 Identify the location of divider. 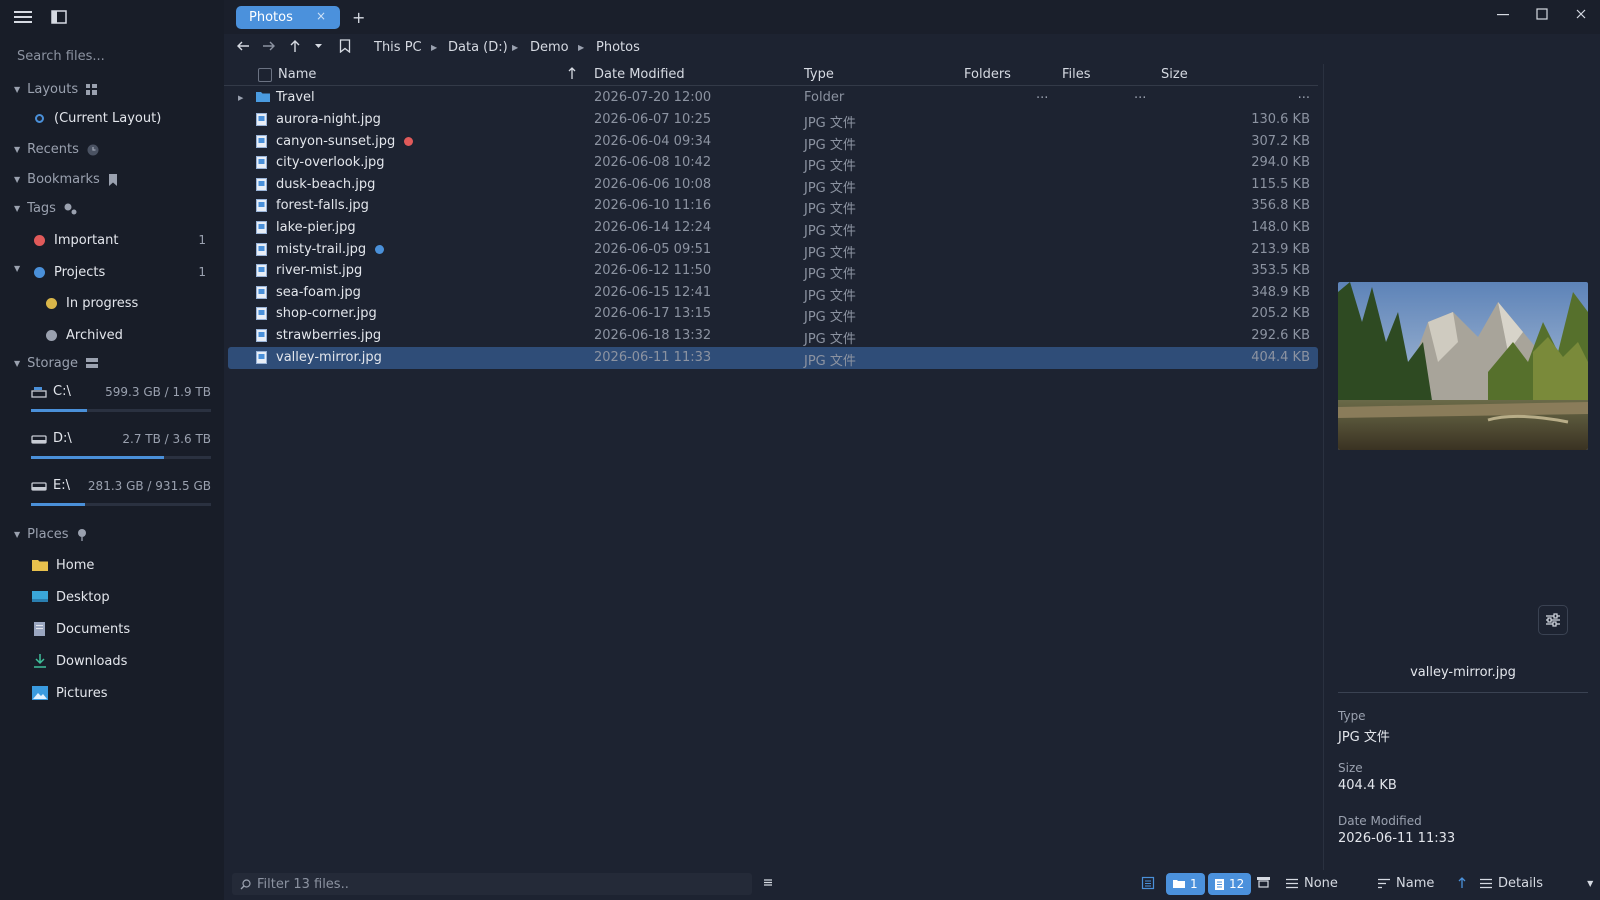
(1463, 692).